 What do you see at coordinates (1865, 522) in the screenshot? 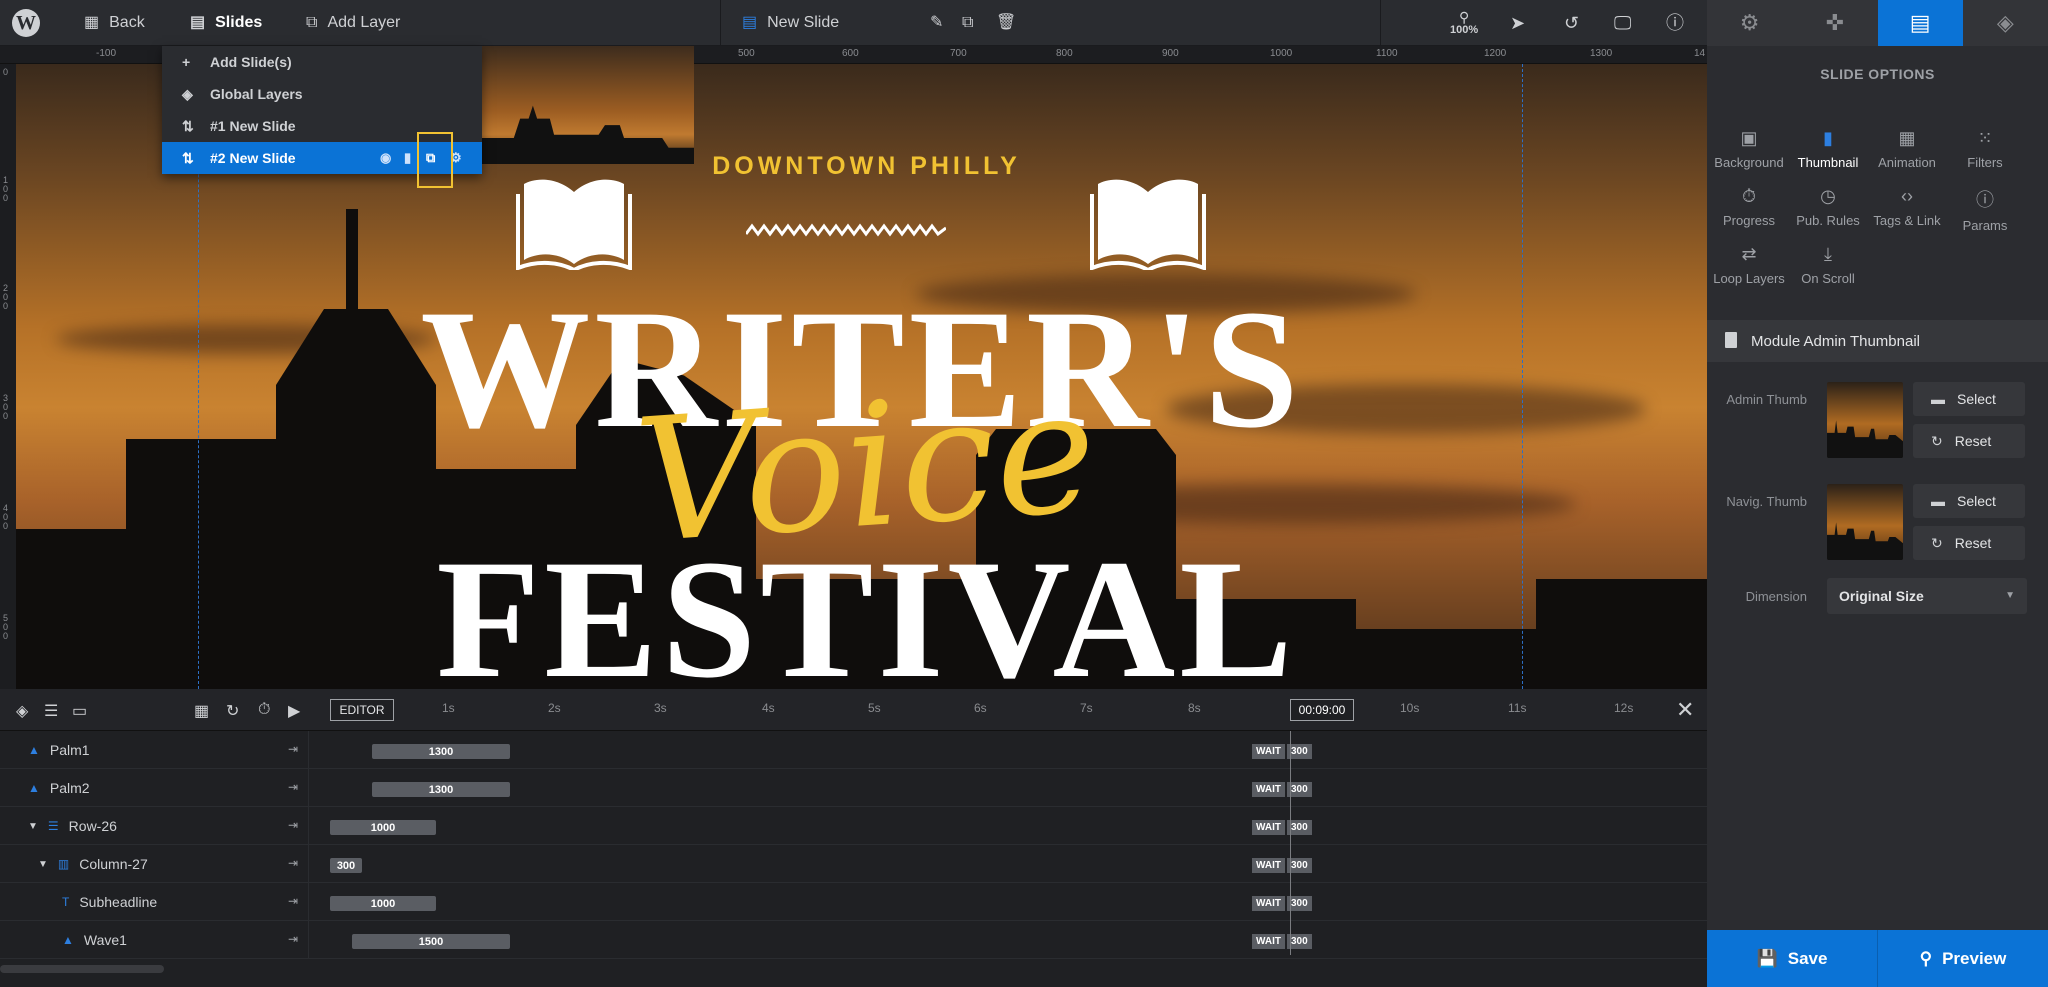
I see `navig-thumb-image` at bounding box center [1865, 522].